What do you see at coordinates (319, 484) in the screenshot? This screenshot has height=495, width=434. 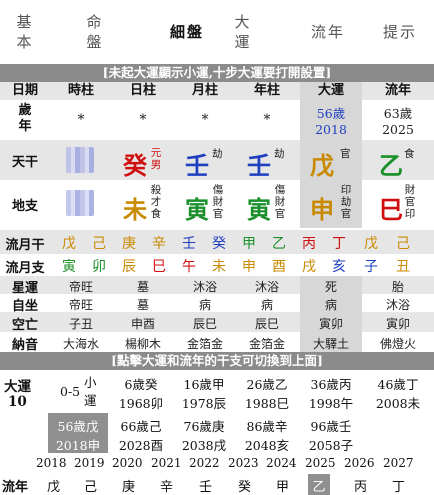 I see `liunian-7: 乙` at bounding box center [319, 484].